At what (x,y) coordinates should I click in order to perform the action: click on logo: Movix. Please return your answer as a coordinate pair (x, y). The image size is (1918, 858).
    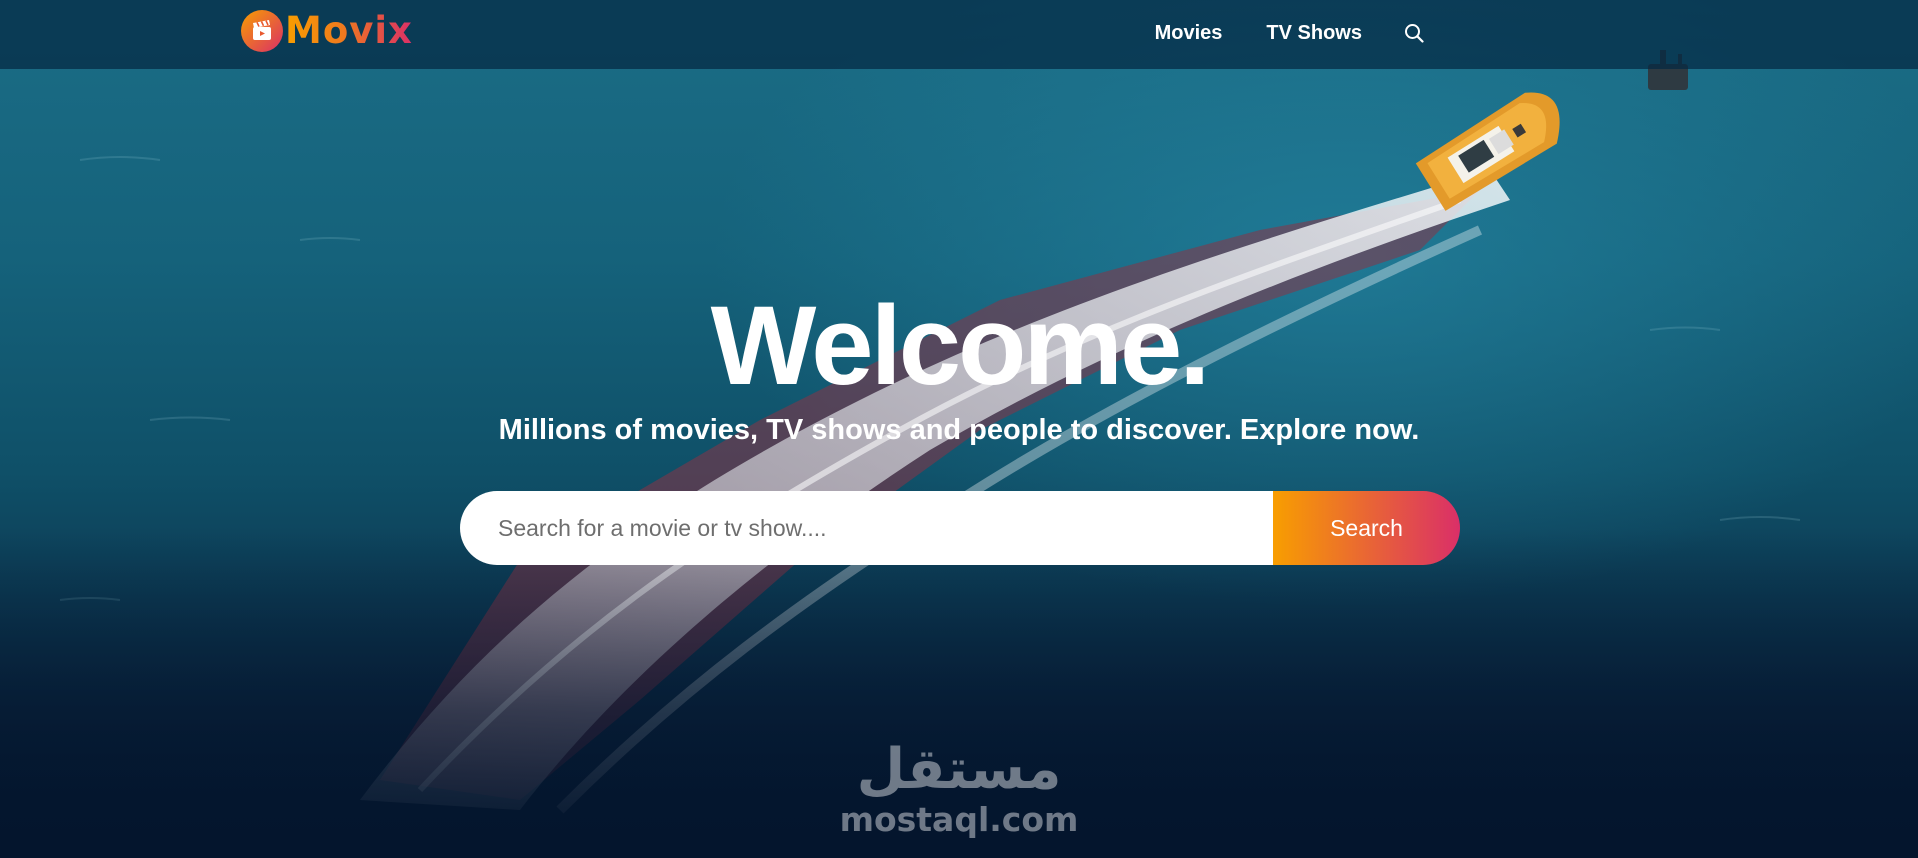
    Looking at the image, I should click on (327, 30).